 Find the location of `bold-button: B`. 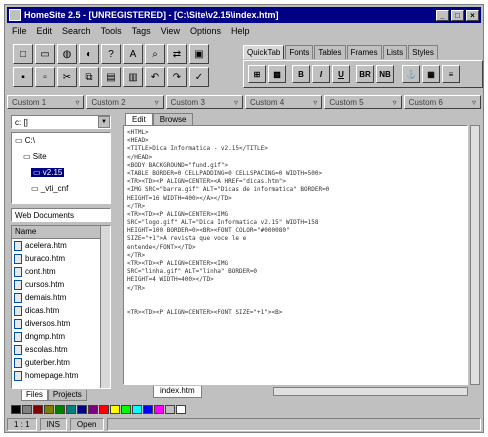

bold-button: B is located at coordinates (301, 74).